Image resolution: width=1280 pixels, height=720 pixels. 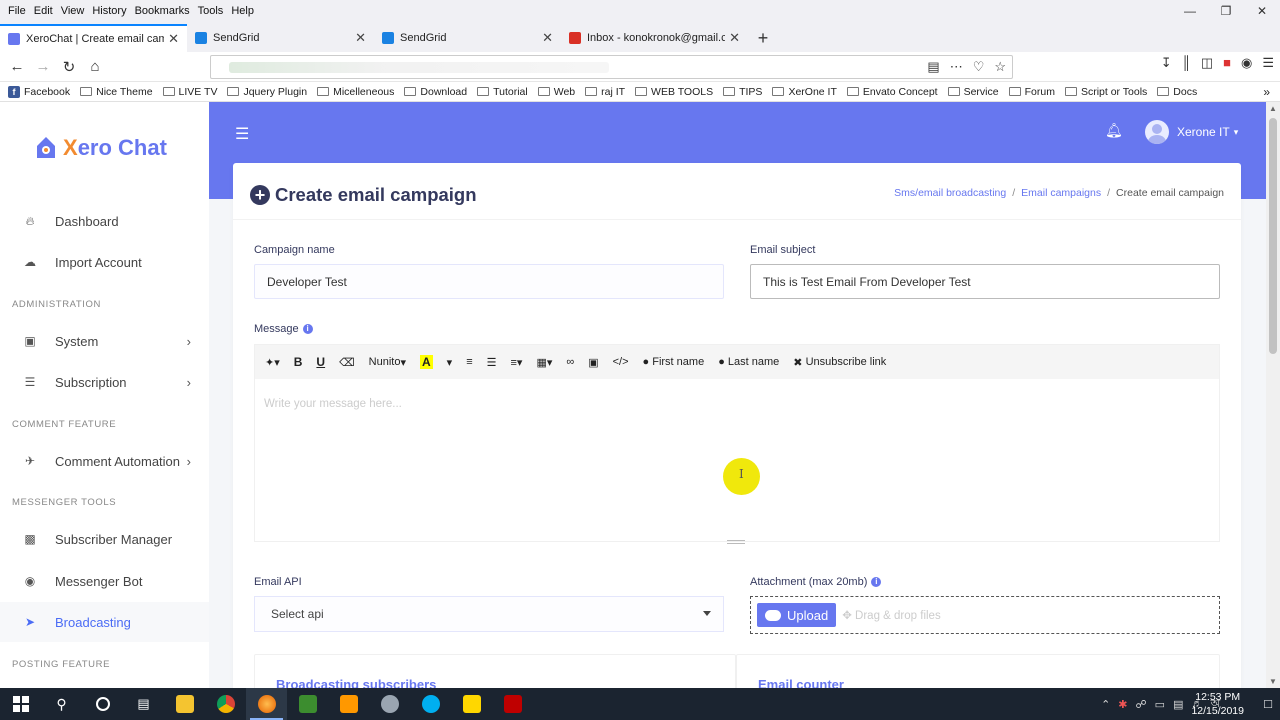 I want to click on underline-icon: U, so click(x=320, y=362).